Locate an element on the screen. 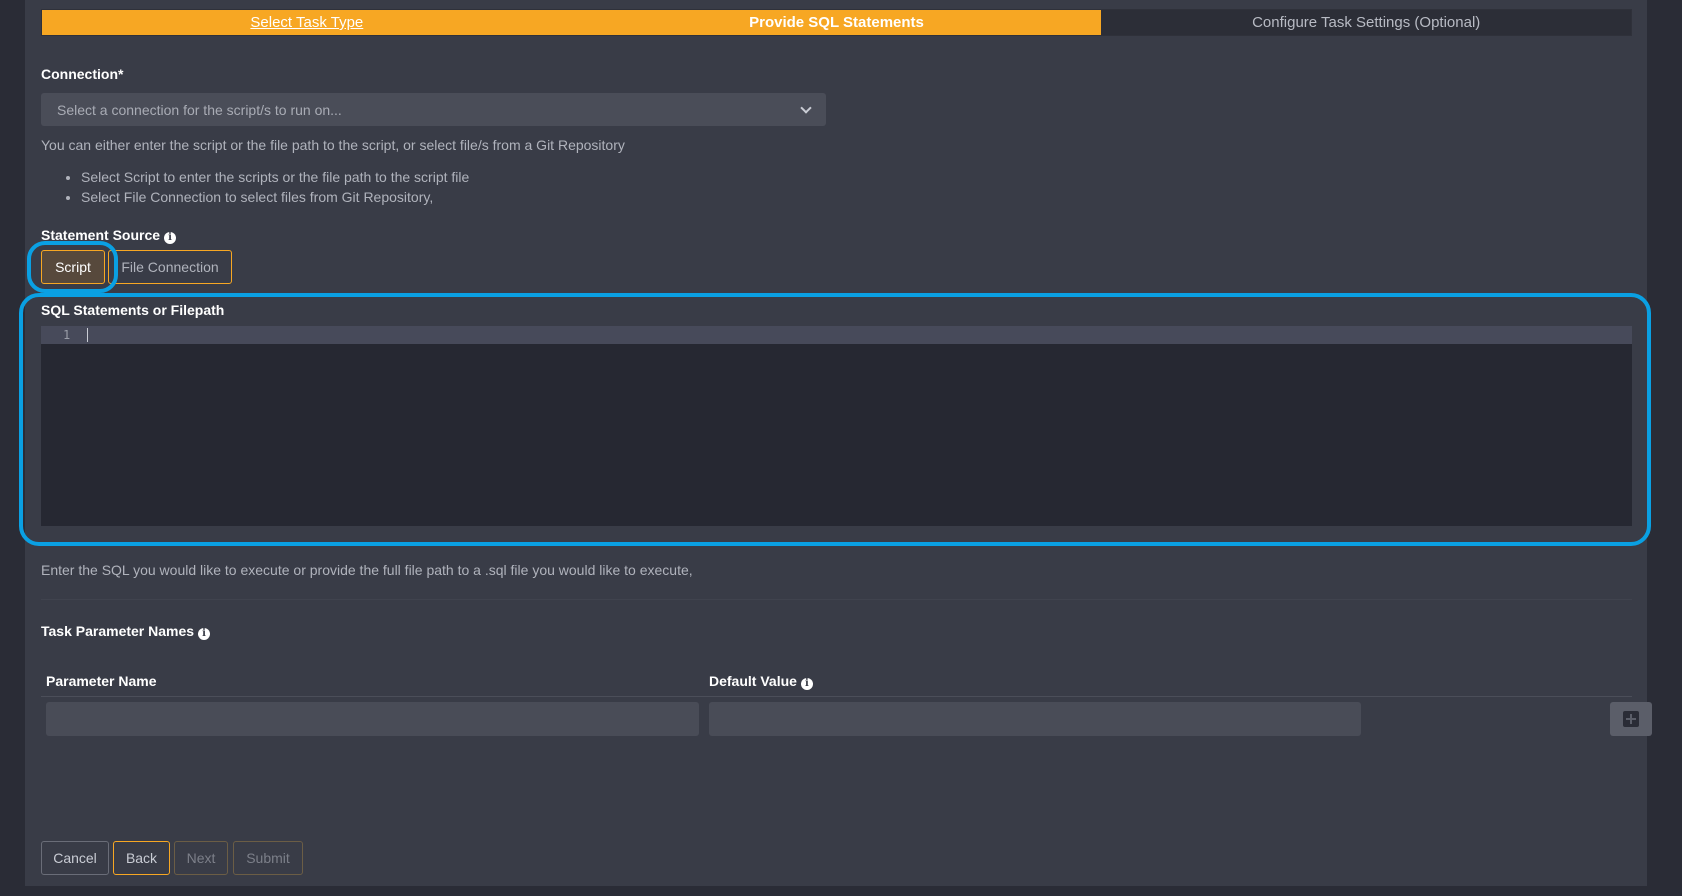  parameter-name-input is located at coordinates (372, 719).